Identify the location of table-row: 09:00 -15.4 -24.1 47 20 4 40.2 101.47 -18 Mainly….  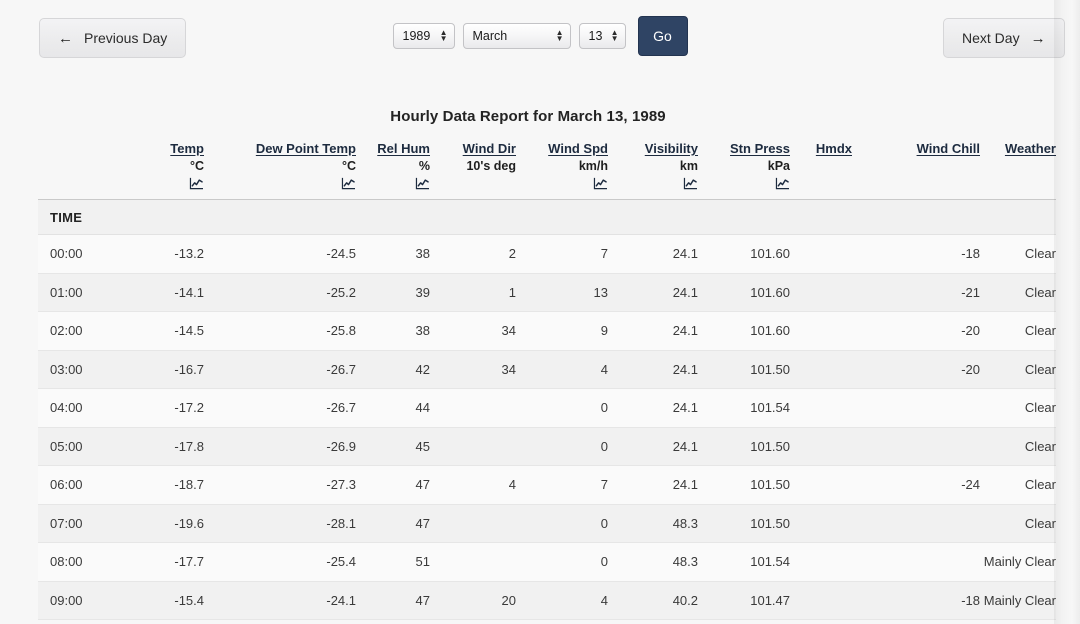
(547, 600).